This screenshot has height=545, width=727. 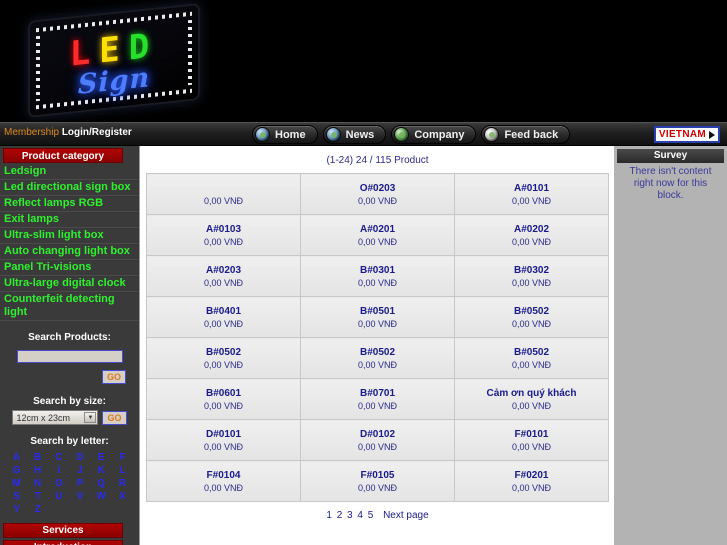 I want to click on letter-v: V, so click(x=79, y=497).